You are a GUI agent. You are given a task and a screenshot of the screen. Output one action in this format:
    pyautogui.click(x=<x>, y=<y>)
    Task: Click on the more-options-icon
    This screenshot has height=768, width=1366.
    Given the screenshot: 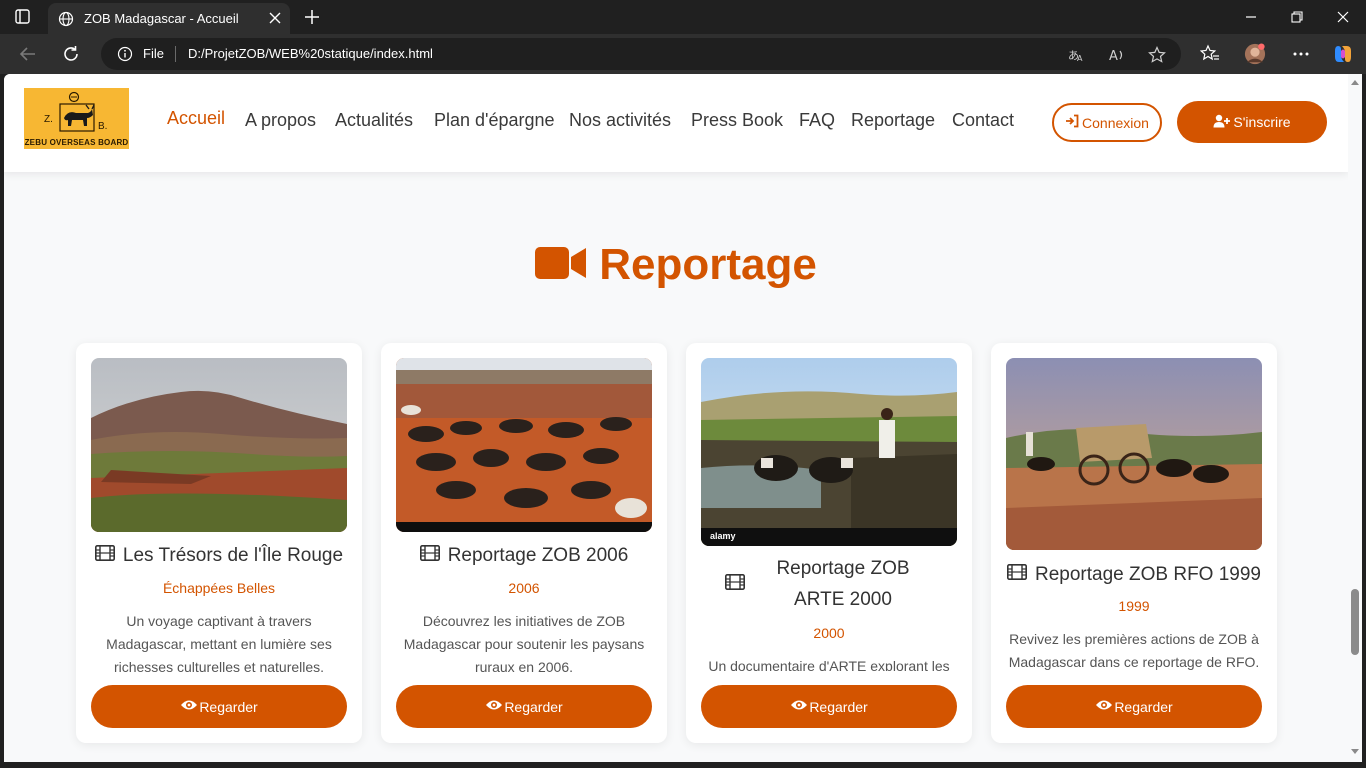 What is the action you would take?
    pyautogui.click(x=1301, y=54)
    